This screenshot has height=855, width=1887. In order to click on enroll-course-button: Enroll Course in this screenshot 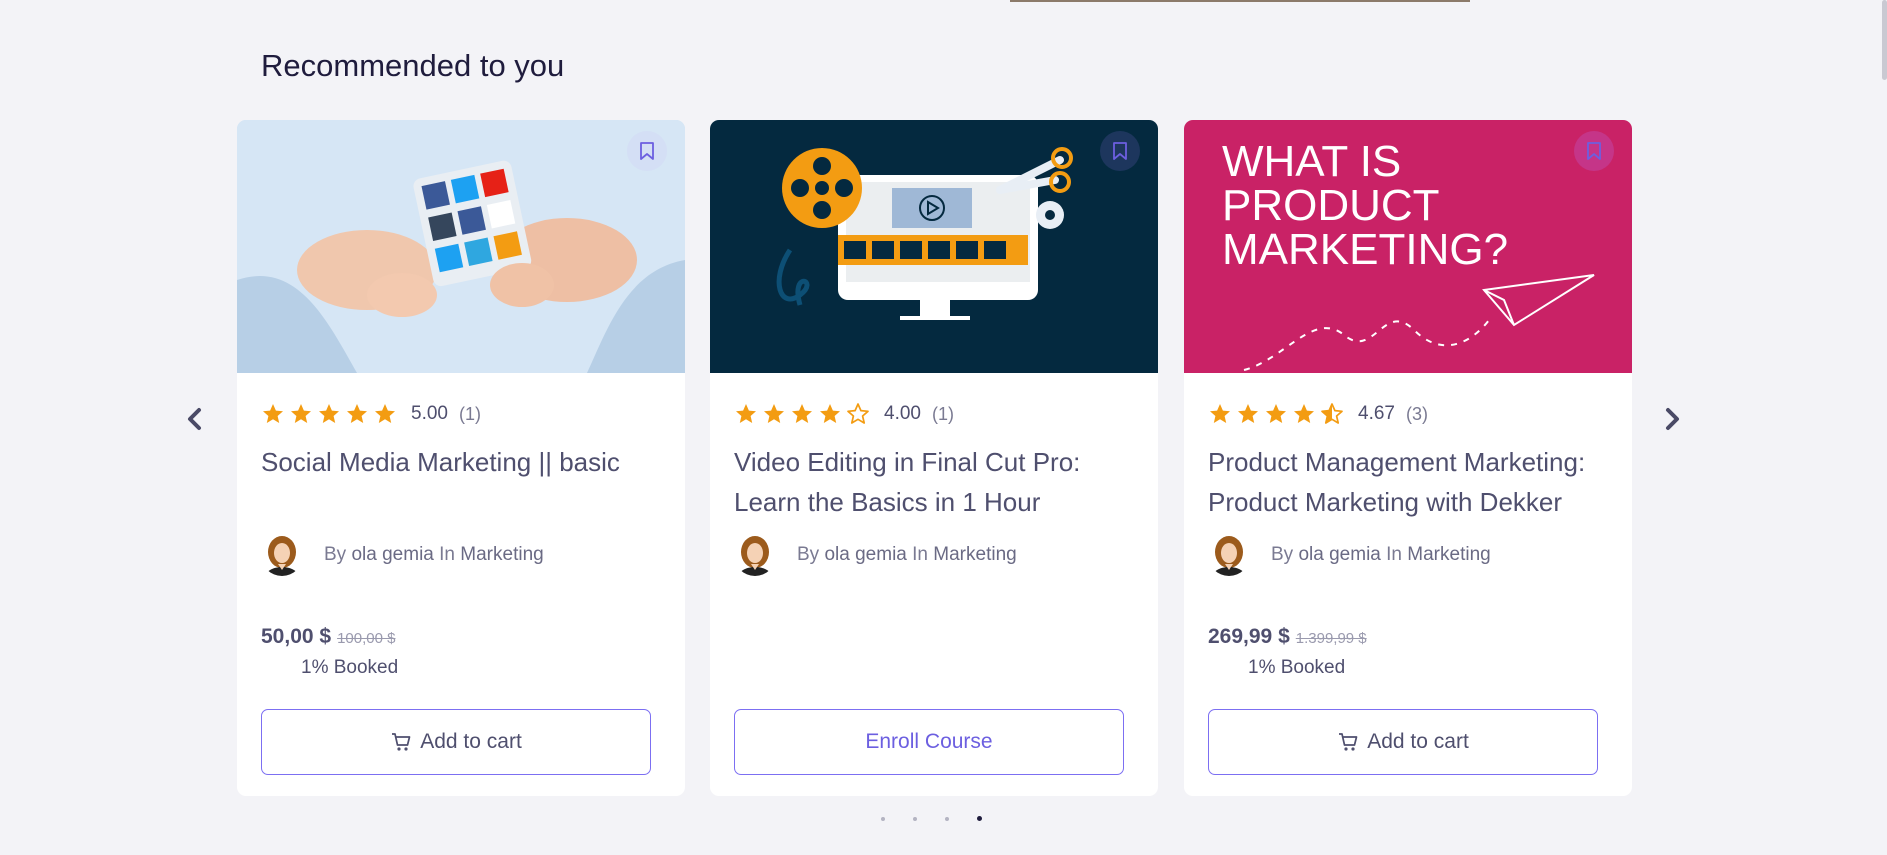, I will do `click(929, 742)`.